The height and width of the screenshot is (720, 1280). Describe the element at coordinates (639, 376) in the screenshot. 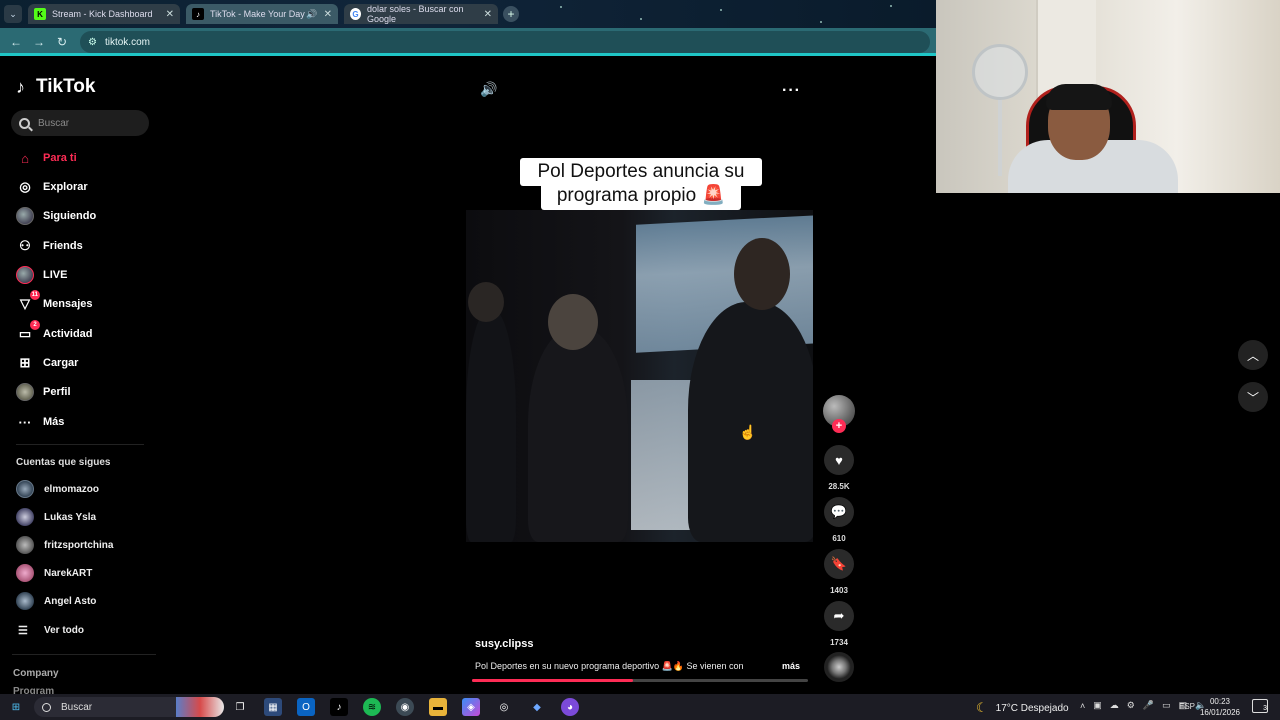

I see `video-frame` at that location.